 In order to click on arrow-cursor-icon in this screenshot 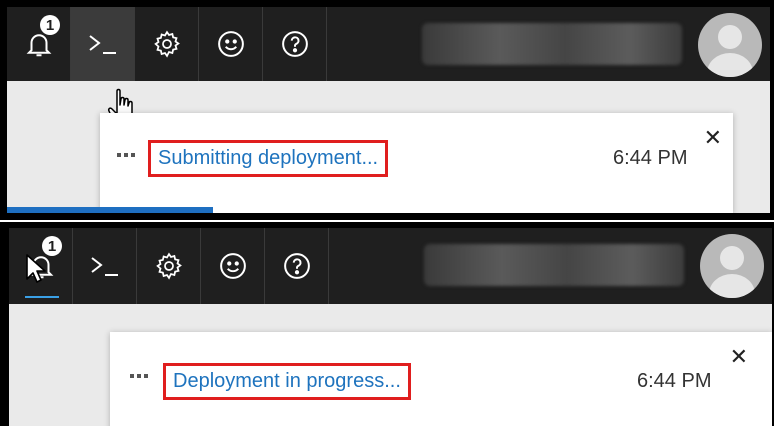, I will do `click(36, 268)`.